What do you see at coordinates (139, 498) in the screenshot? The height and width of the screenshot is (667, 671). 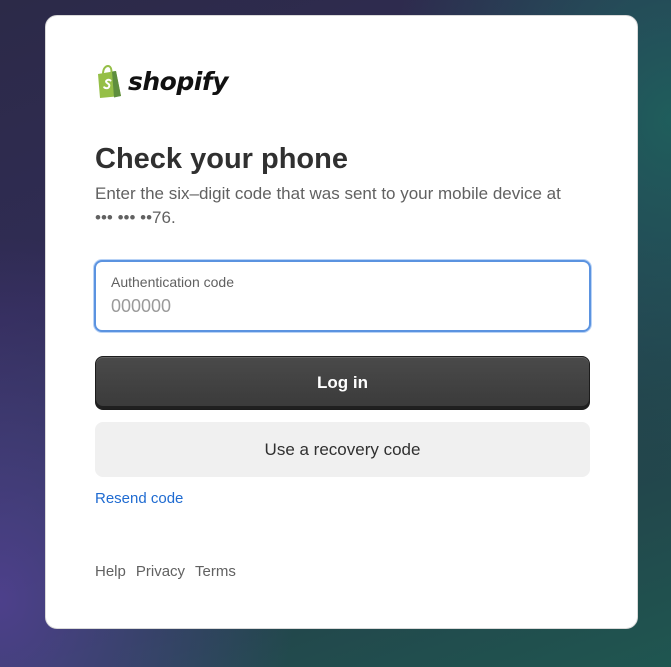 I see `resend-code-link: Resend code` at bounding box center [139, 498].